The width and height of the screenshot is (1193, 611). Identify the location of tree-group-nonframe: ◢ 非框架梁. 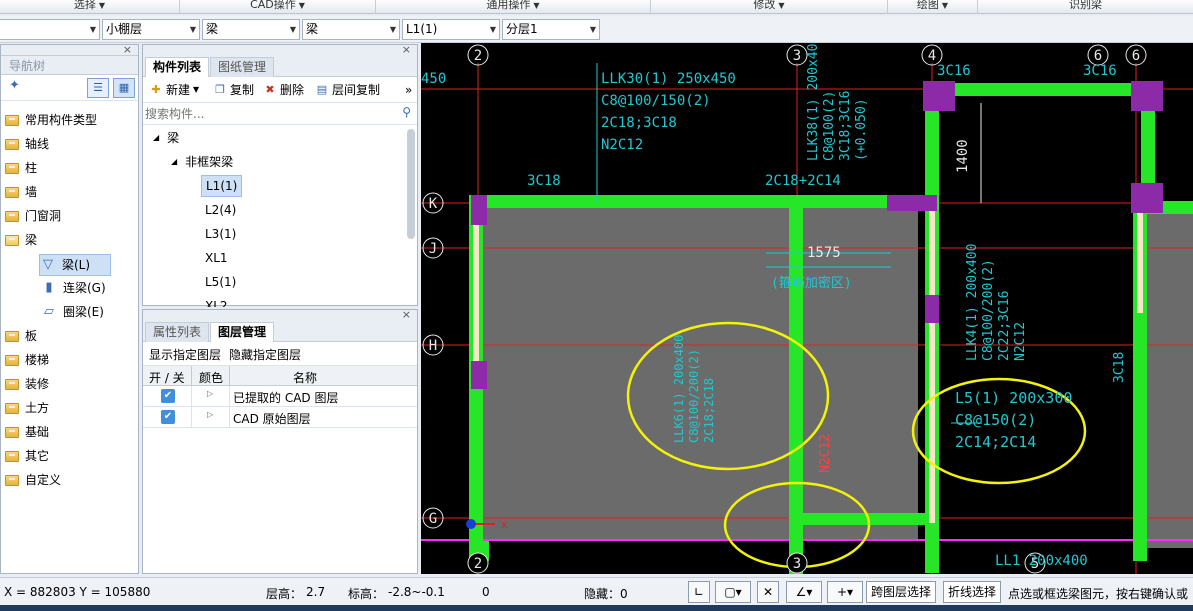
(202, 162).